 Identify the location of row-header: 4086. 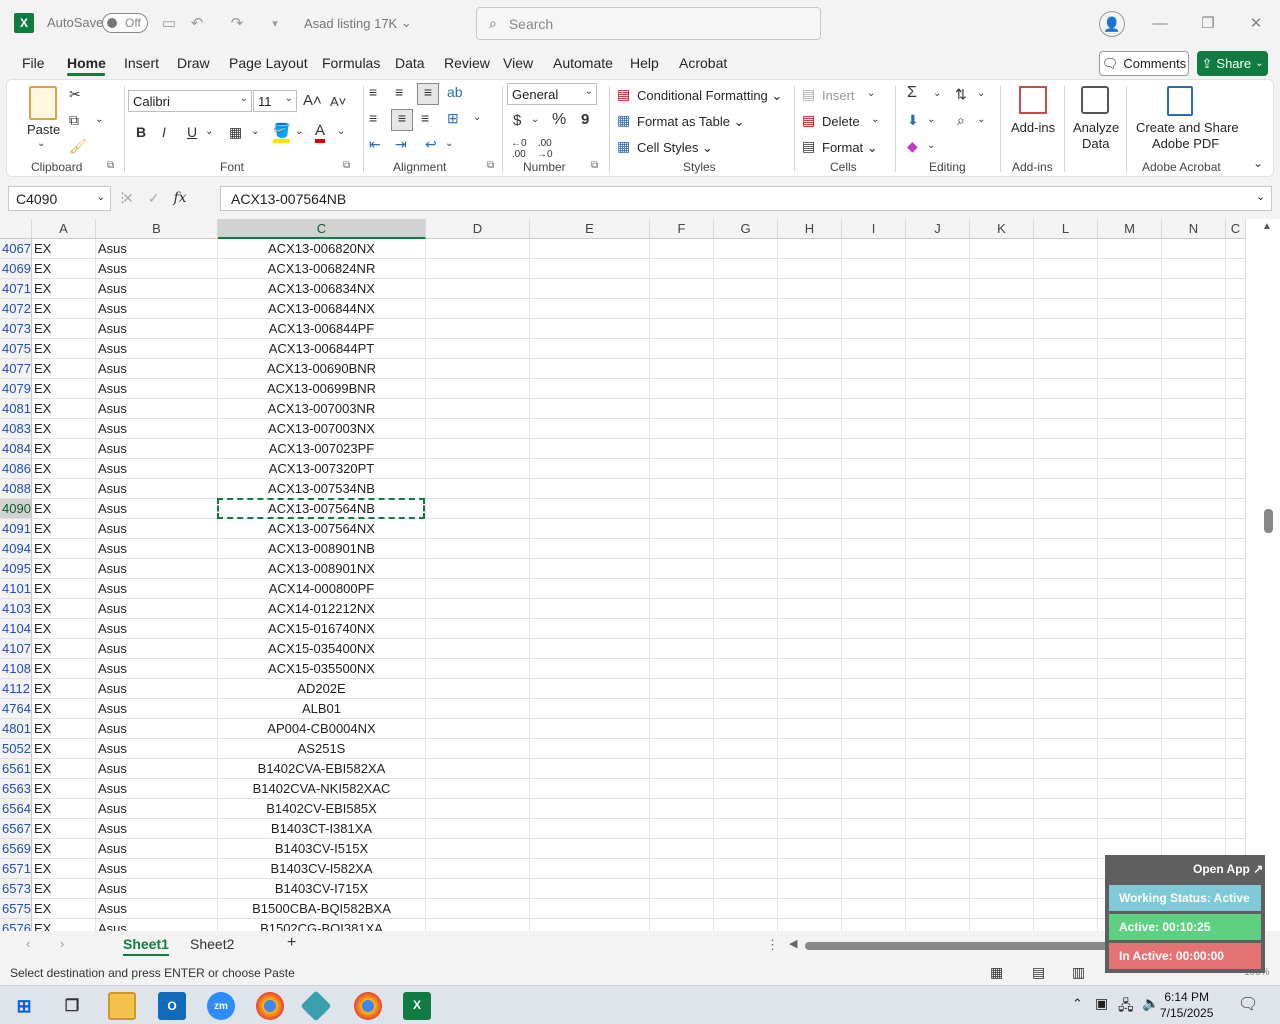
(16, 469).